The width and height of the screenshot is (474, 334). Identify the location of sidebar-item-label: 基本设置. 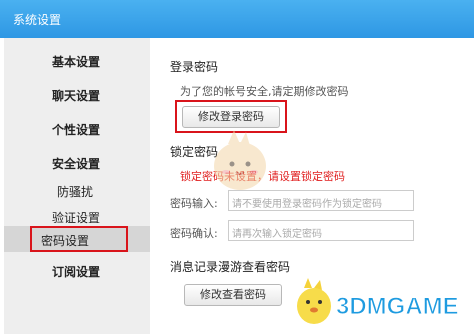
(76, 62).